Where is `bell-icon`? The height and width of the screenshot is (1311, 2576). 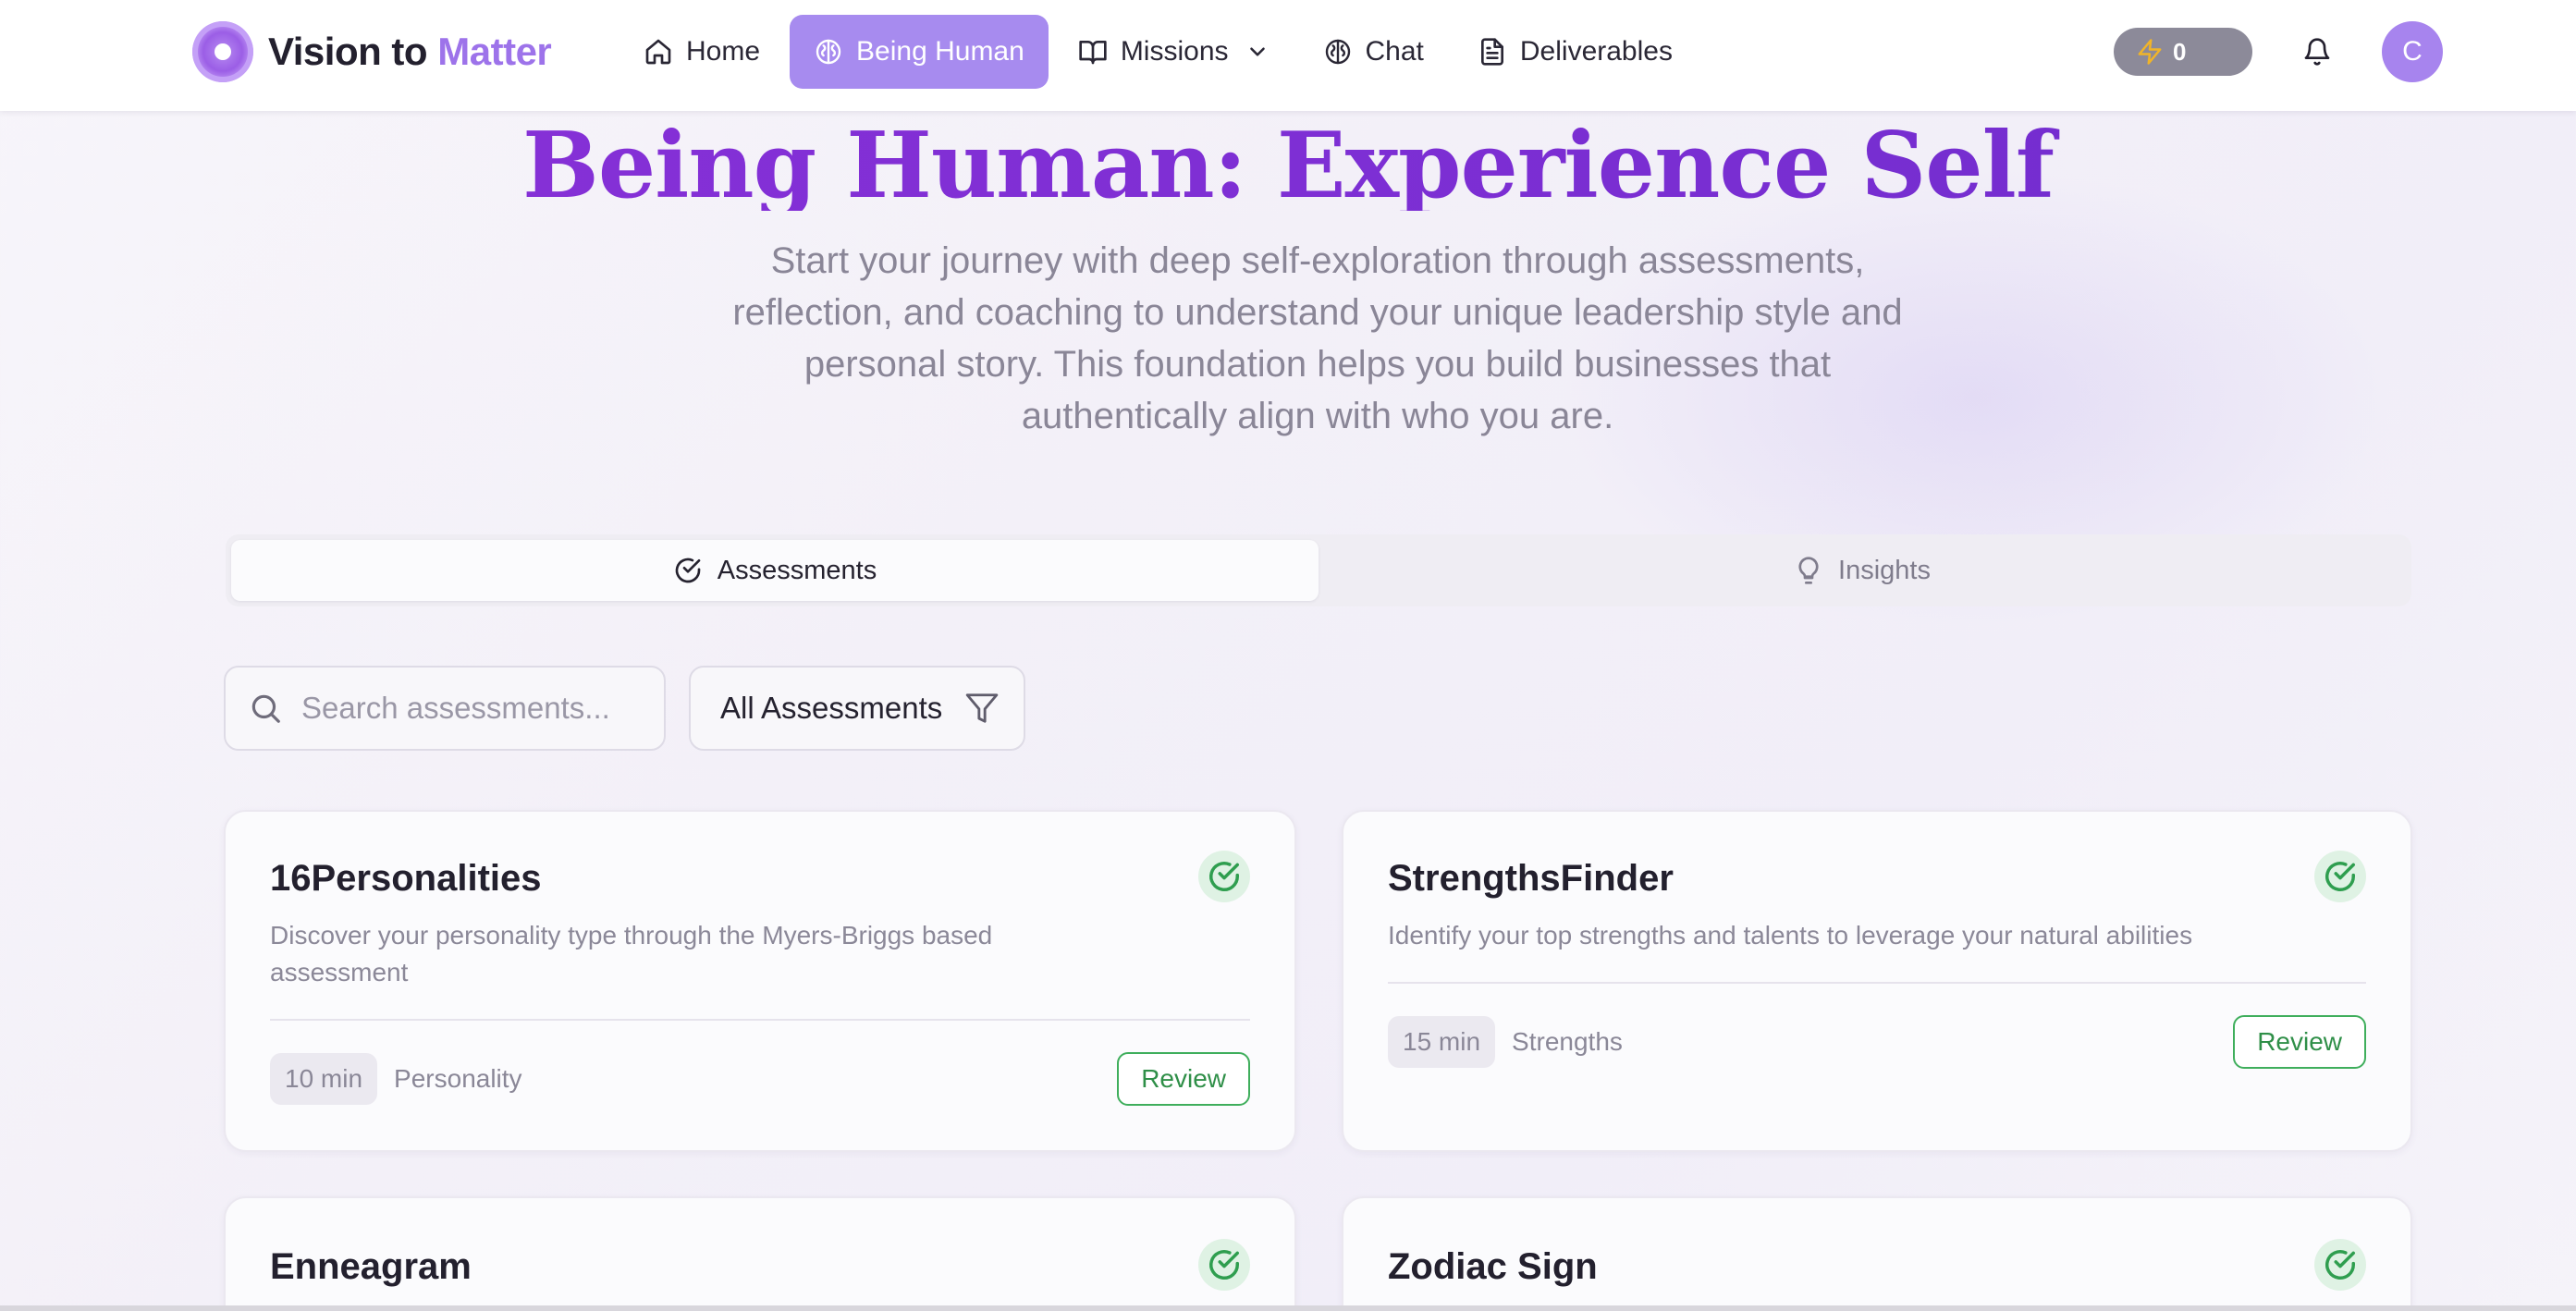 bell-icon is located at coordinates (2317, 52).